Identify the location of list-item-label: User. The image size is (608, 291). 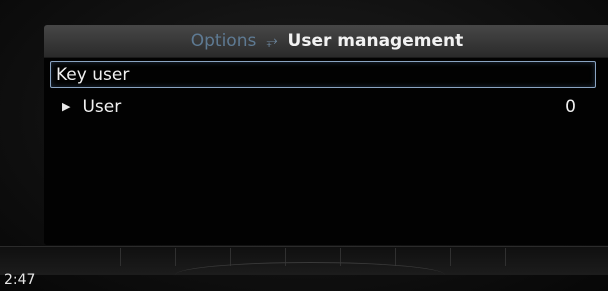
(102, 106).